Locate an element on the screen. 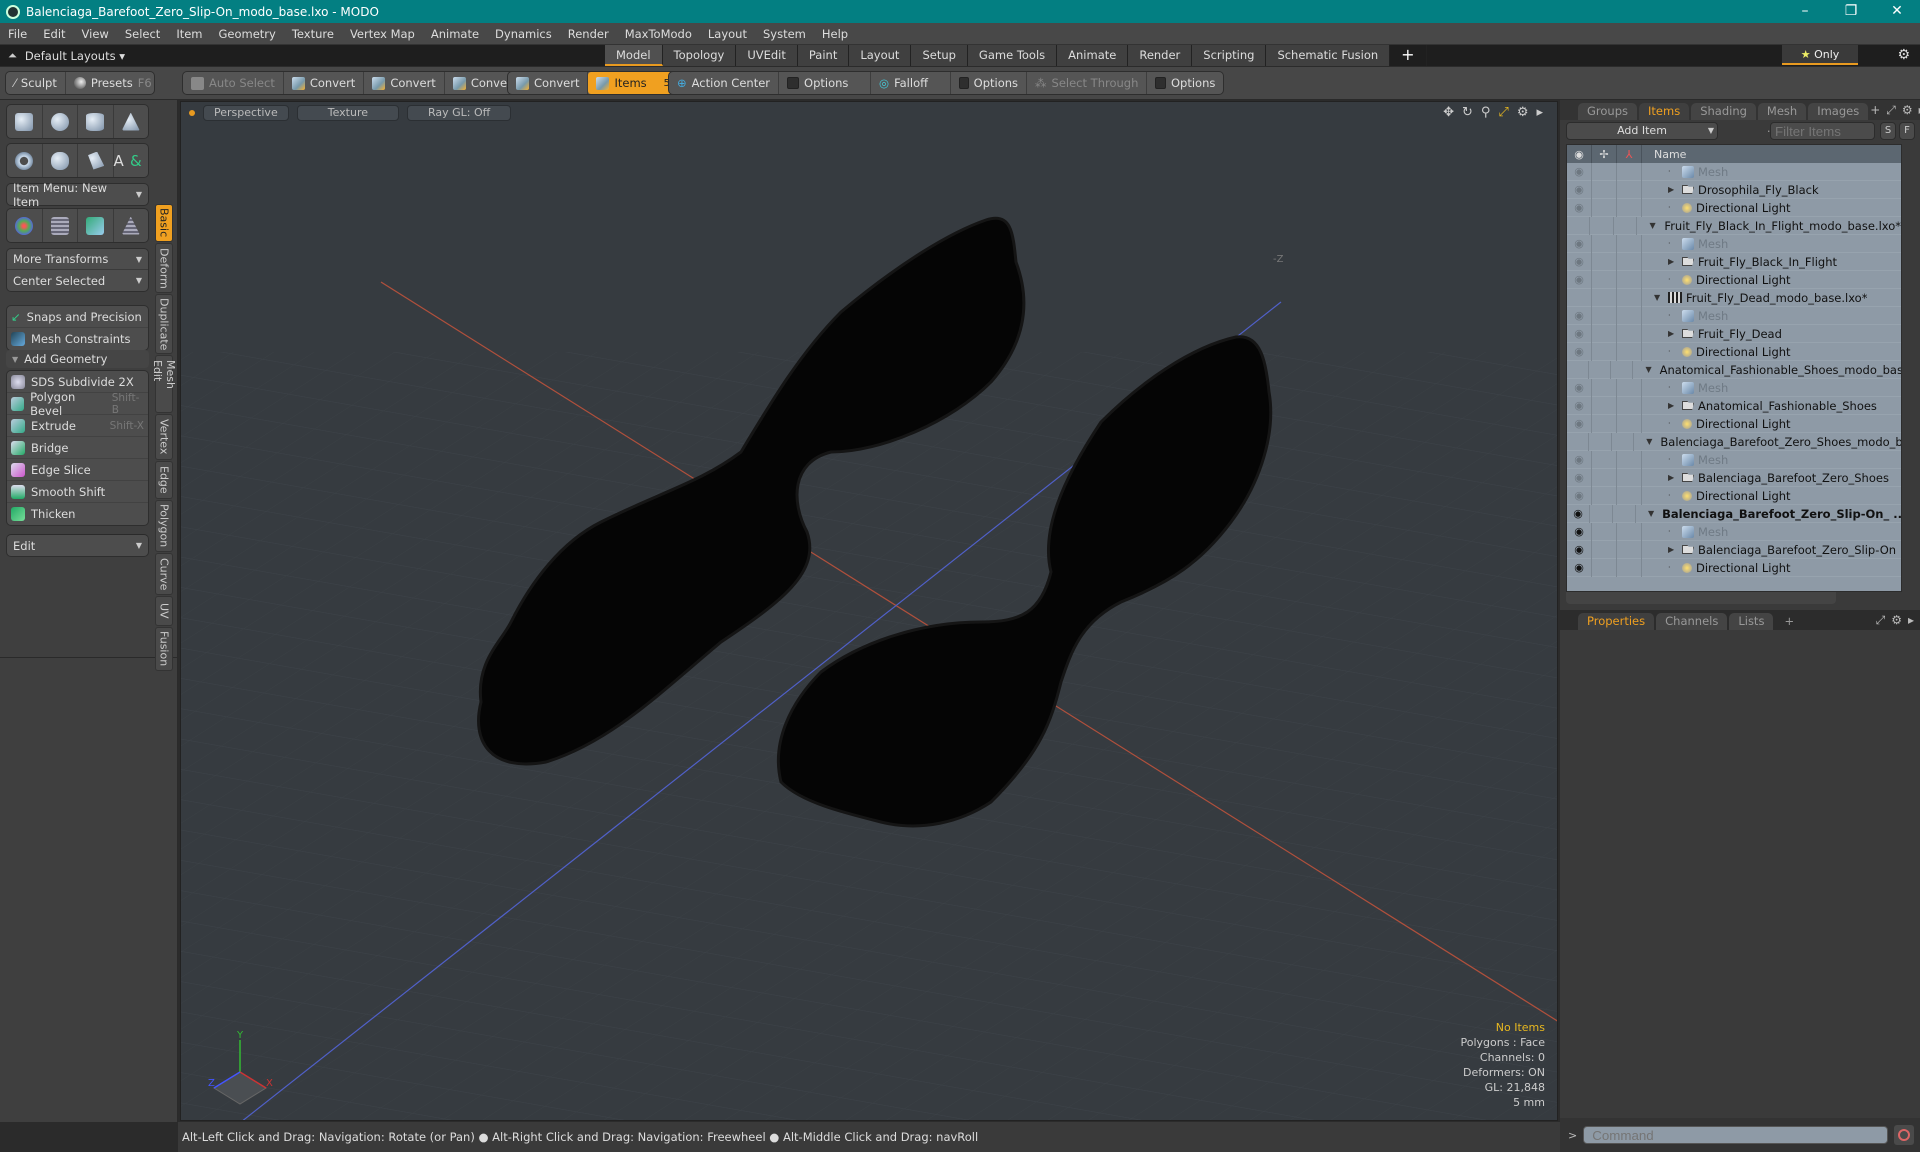  vtab-fusion: Fusion is located at coordinates (164, 649).